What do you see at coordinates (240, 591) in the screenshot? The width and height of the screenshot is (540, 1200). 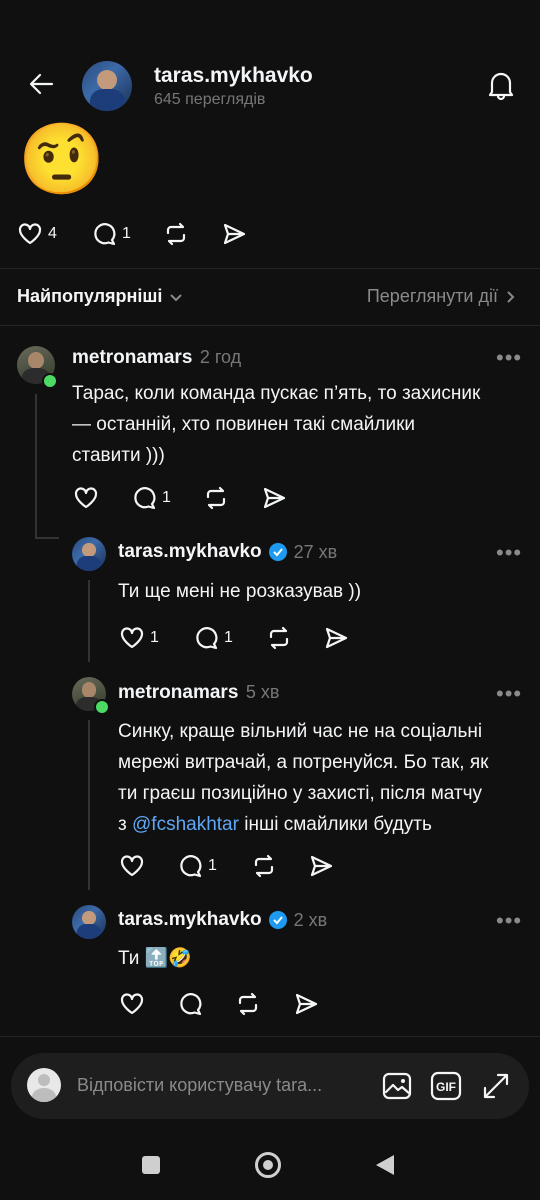 I see `comment-text: Ти ще мені не розказував ))` at bounding box center [240, 591].